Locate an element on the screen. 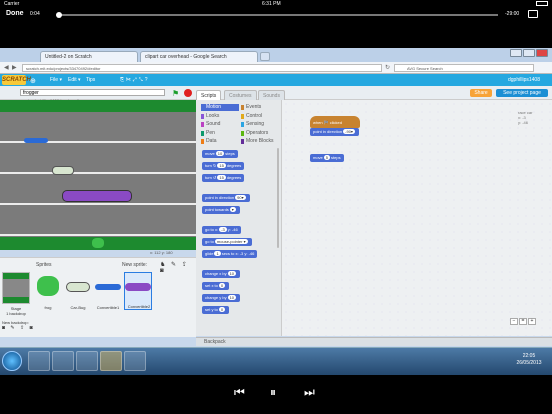 The width and height of the screenshot is (552, 414). category-control: Control is located at coordinates (260, 116).